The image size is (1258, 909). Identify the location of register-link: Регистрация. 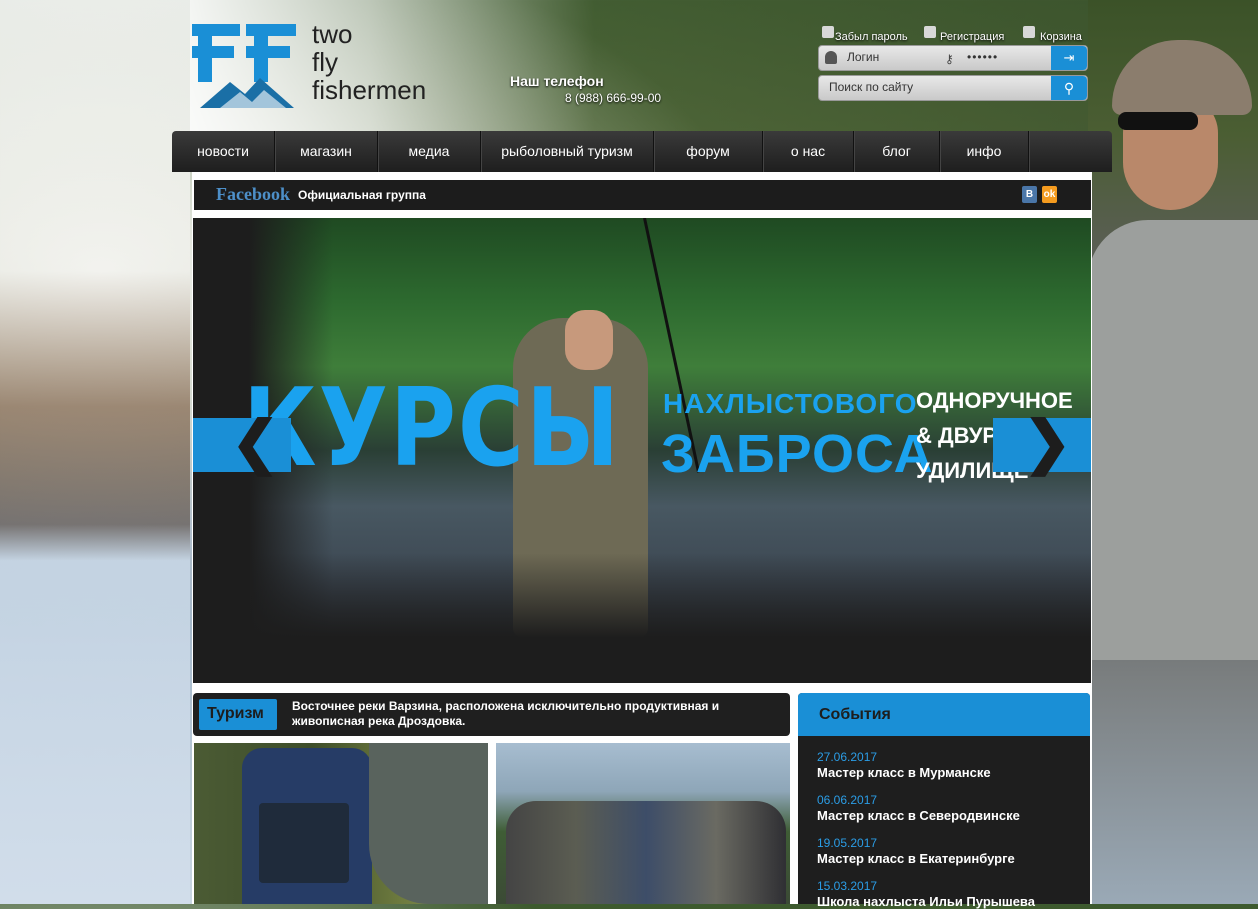
(972, 37).